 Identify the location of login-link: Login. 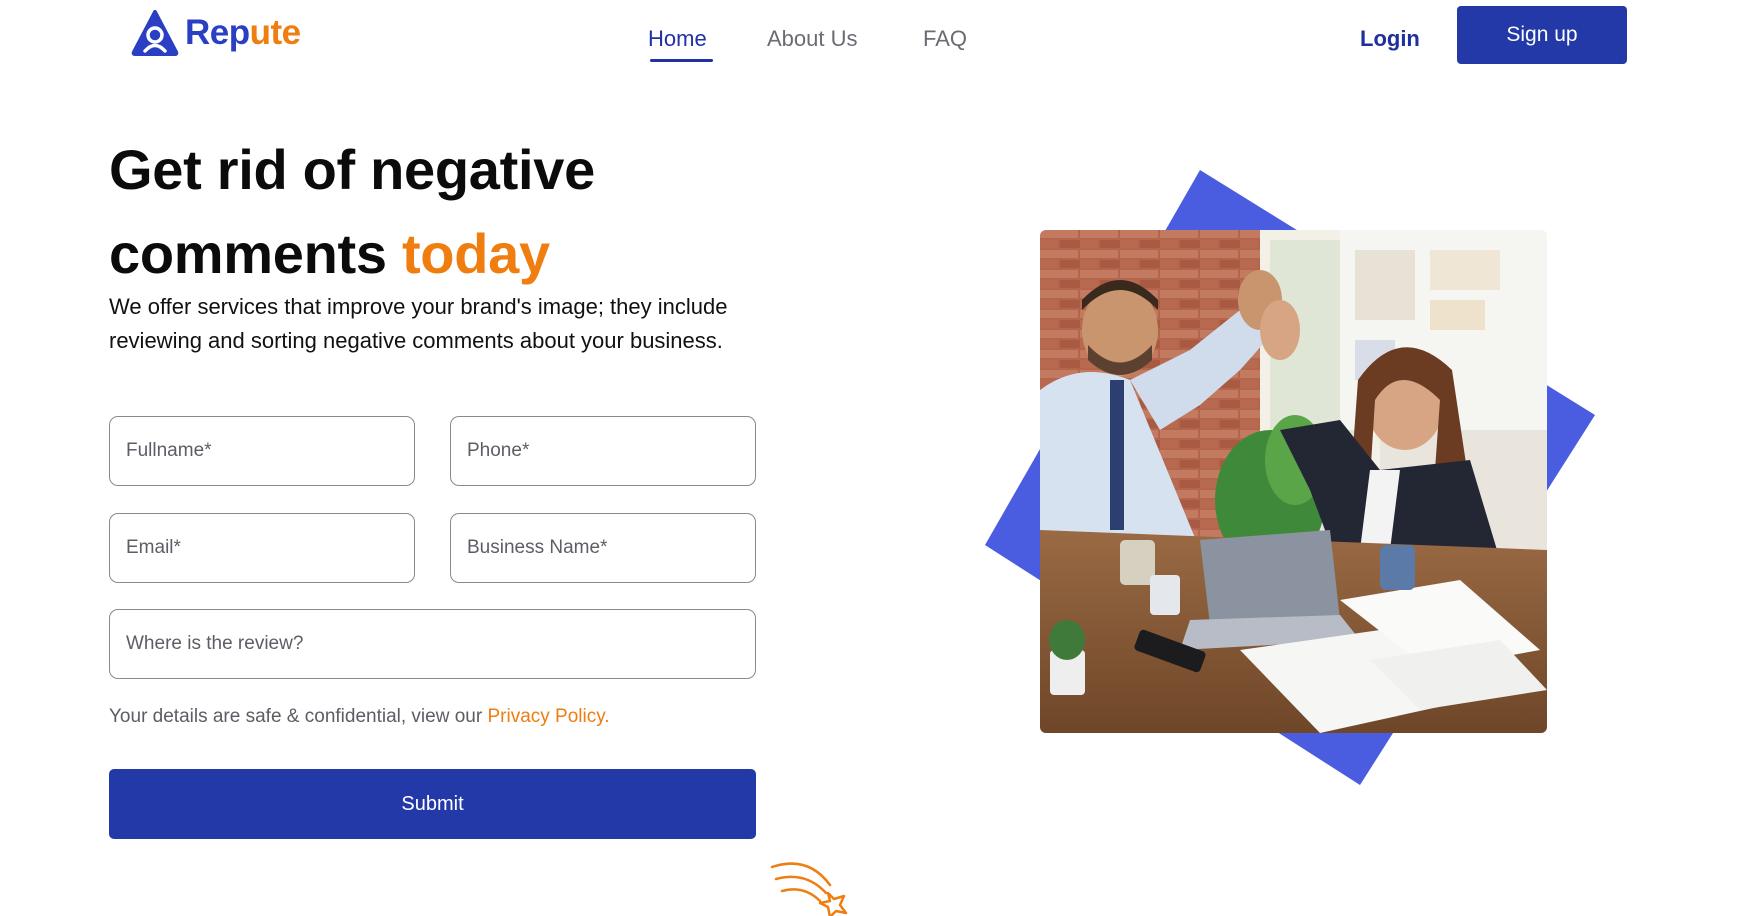
(1390, 39).